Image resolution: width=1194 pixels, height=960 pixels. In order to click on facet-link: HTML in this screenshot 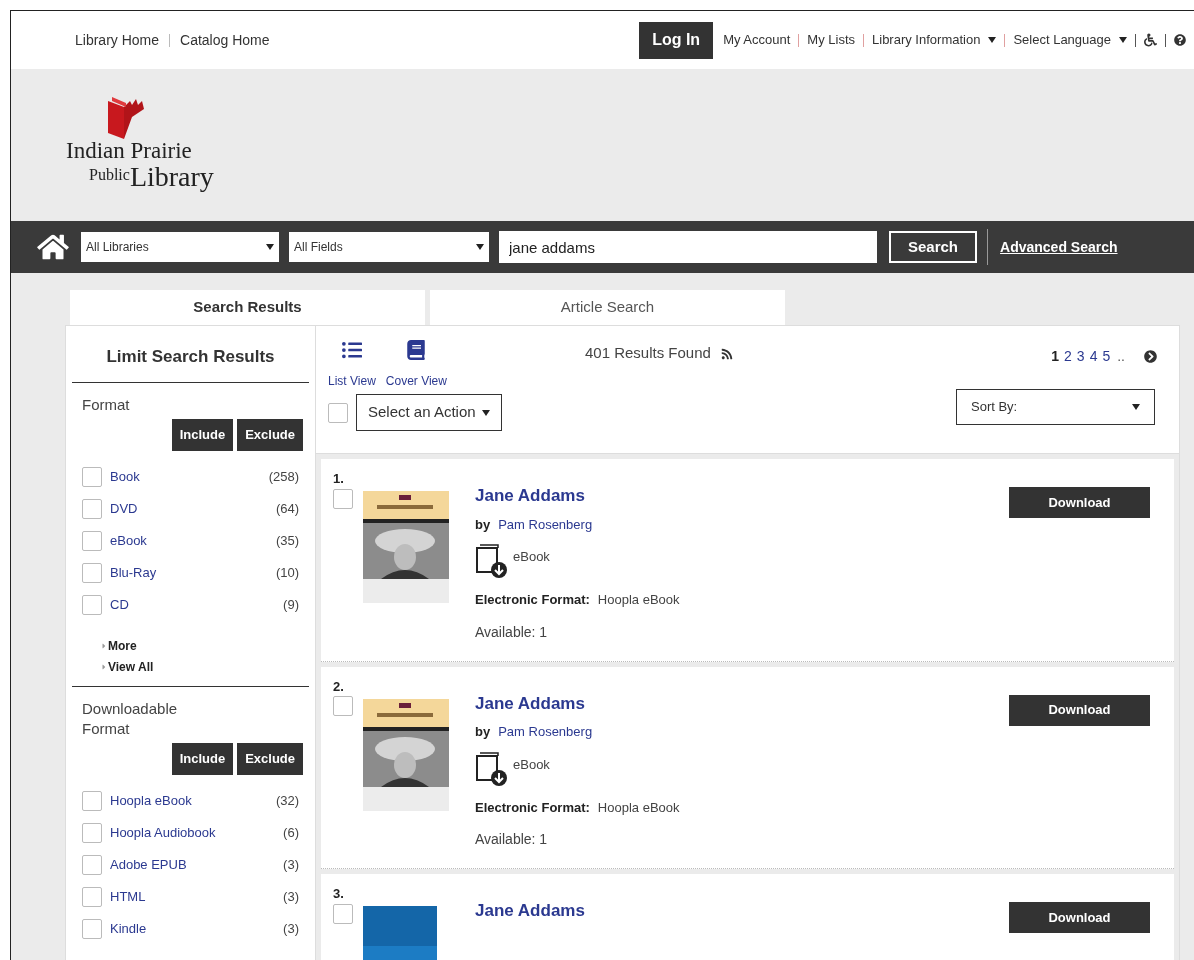, I will do `click(128, 896)`.